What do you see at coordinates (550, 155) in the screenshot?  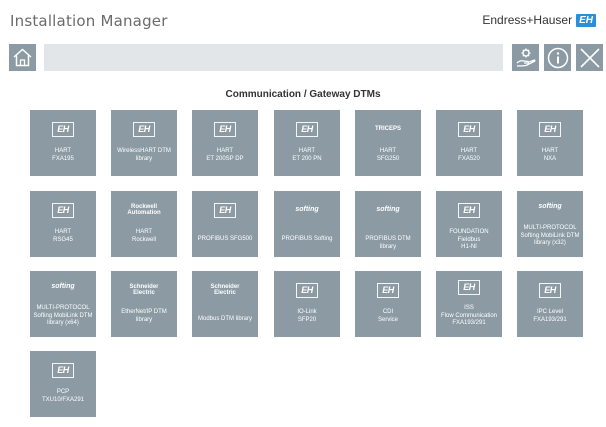 I see `tile-label: HART NXA` at bounding box center [550, 155].